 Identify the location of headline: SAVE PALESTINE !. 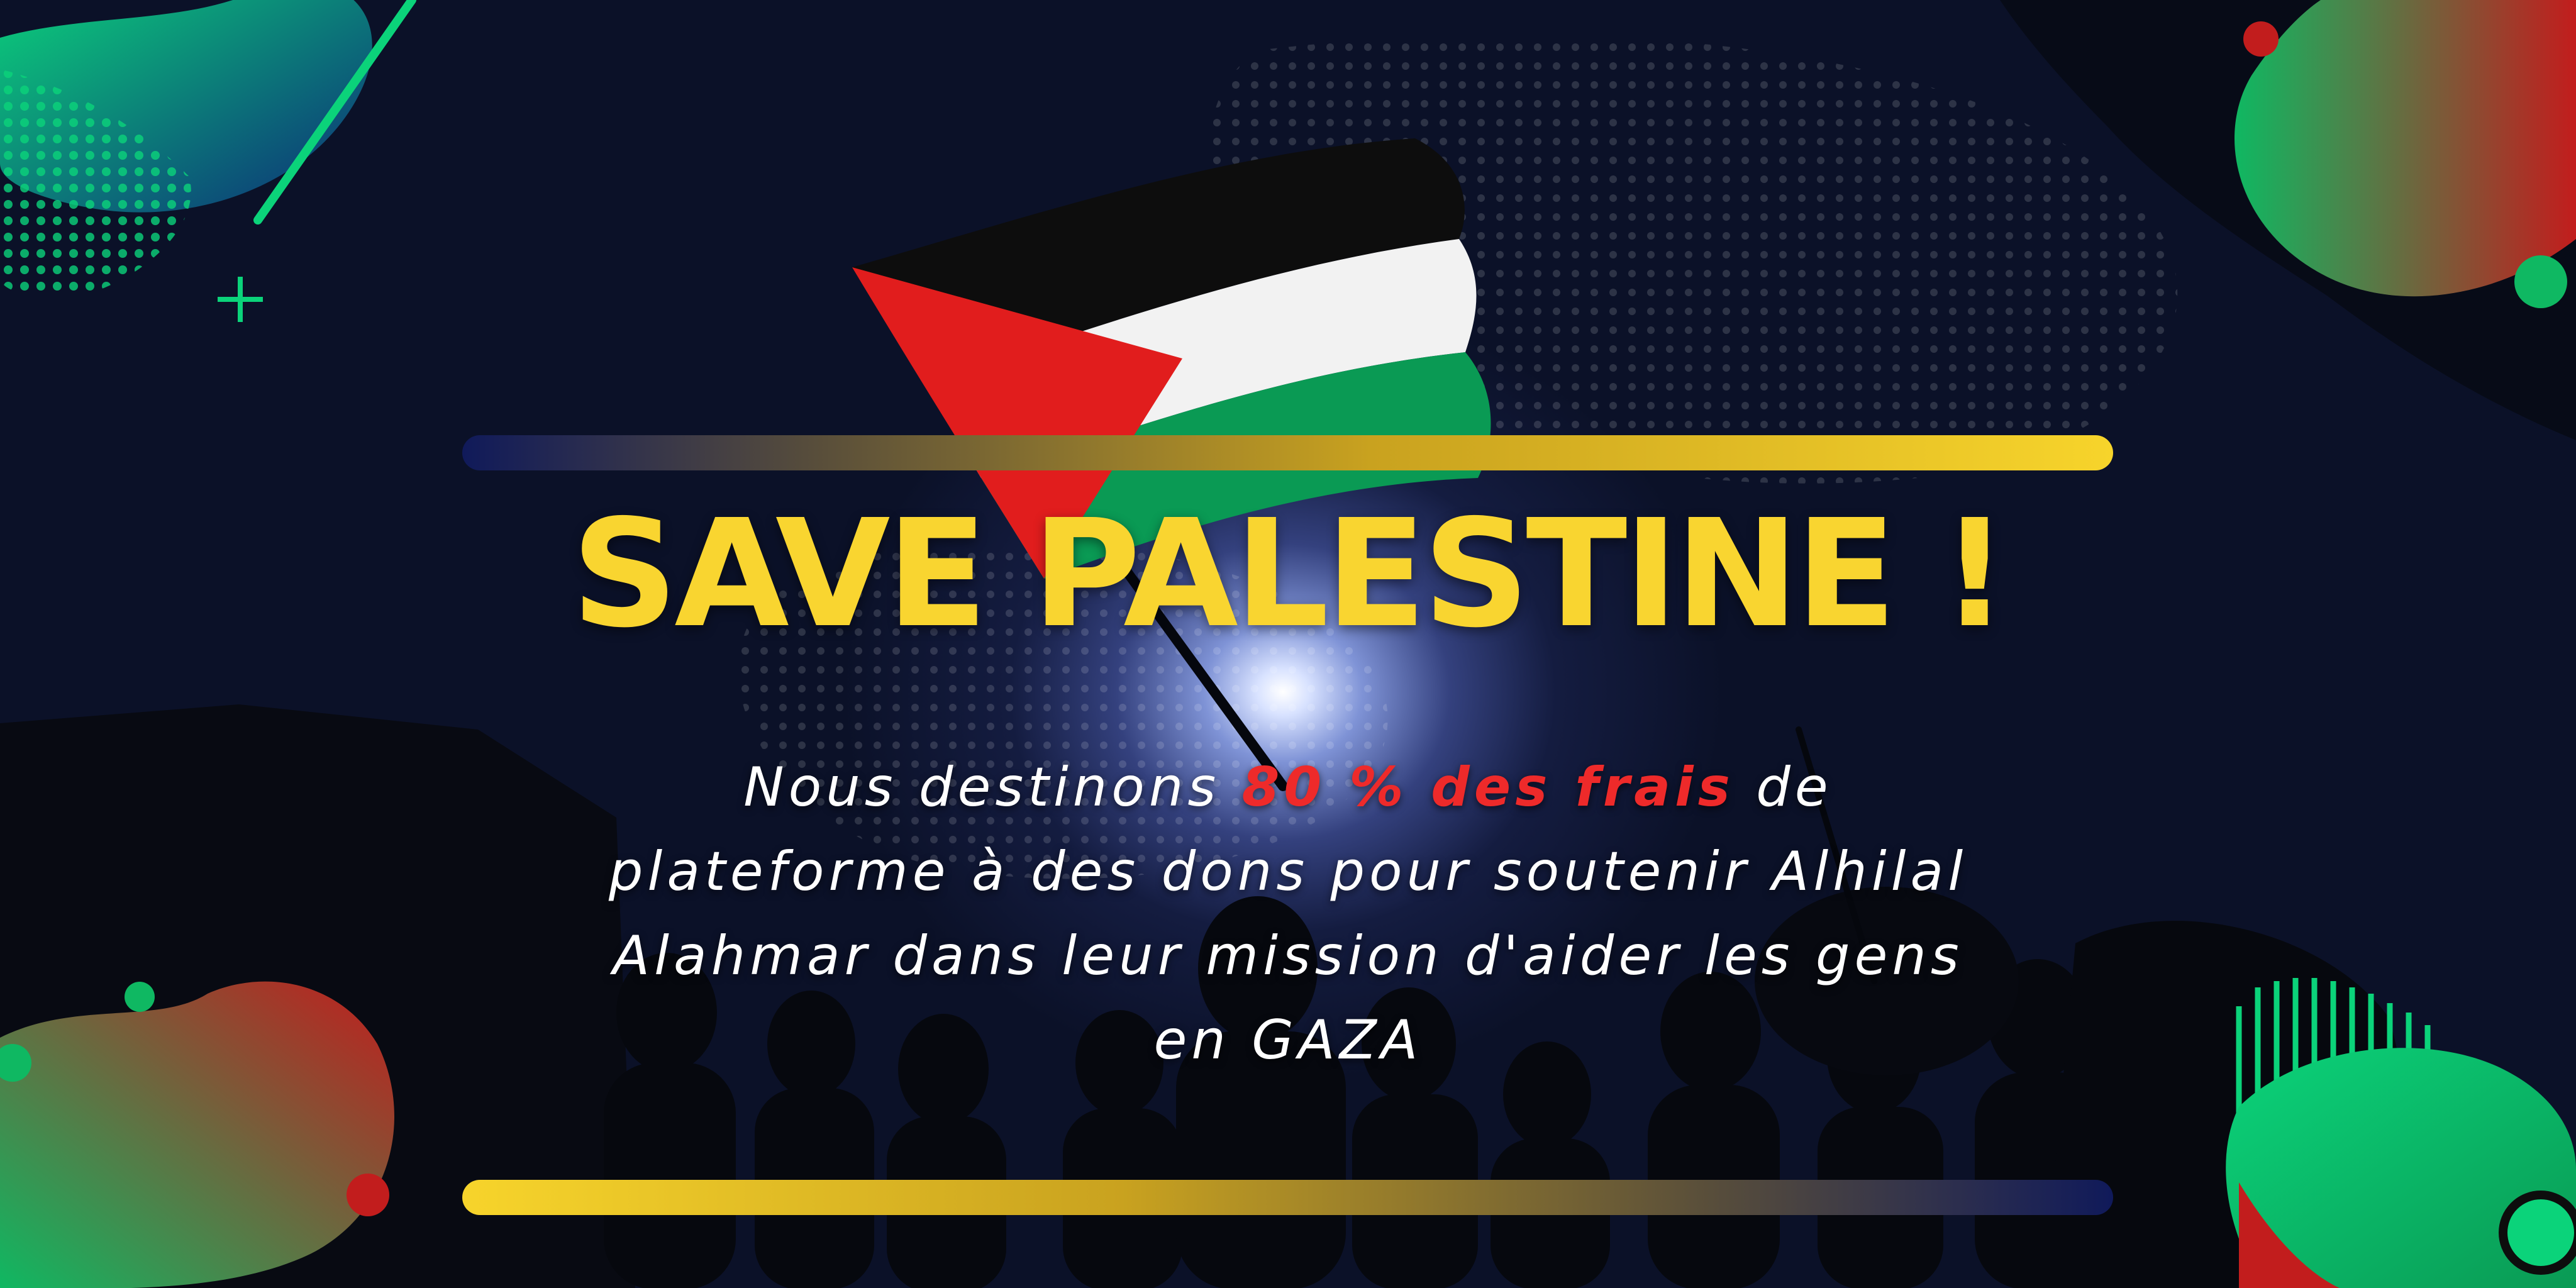
(1289, 573).